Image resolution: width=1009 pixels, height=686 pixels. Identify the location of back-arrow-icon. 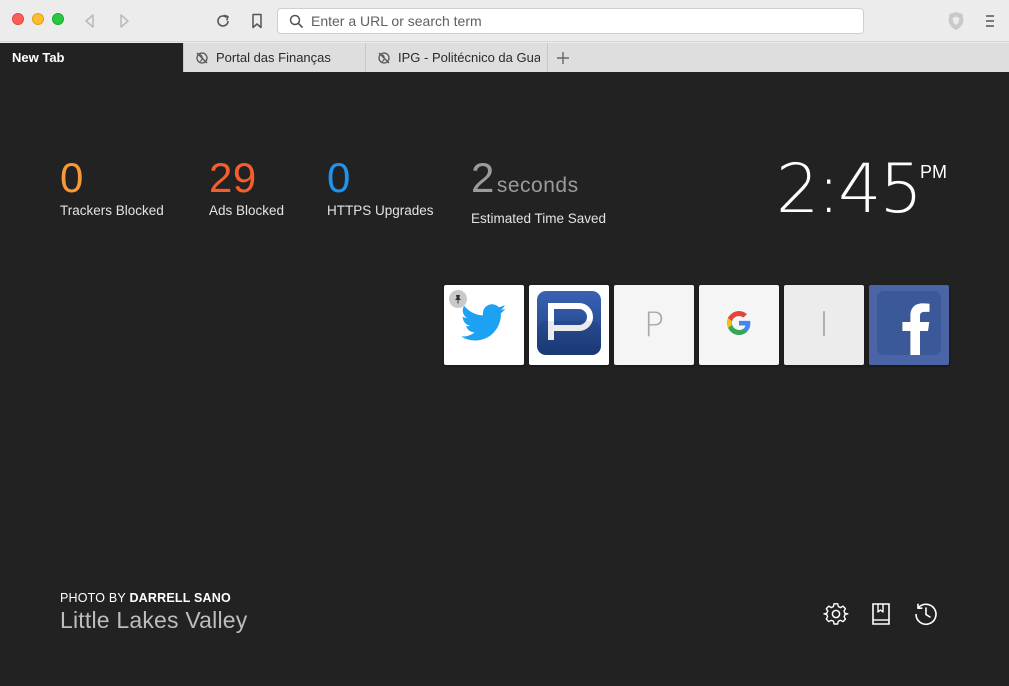
(90, 21).